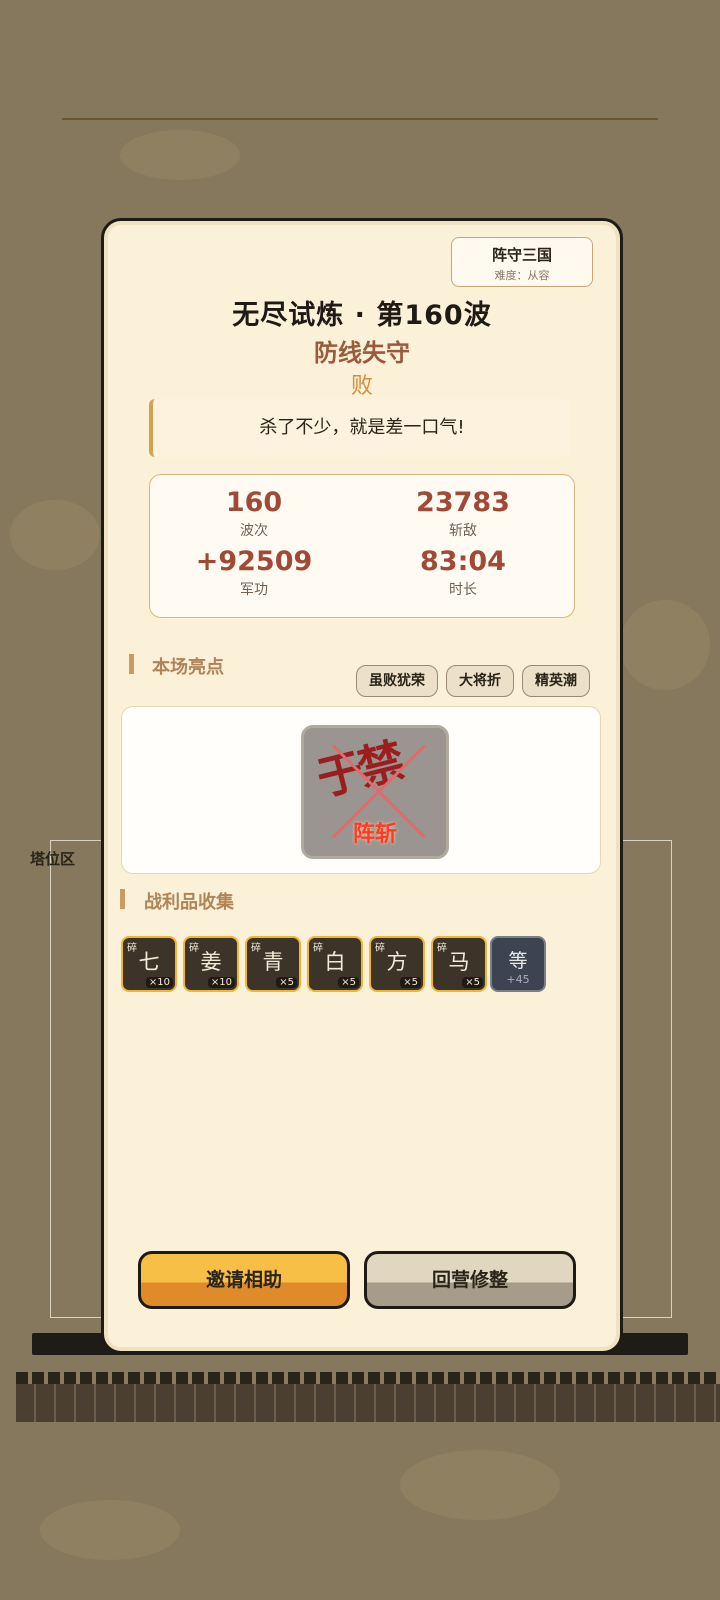 This screenshot has height=1600, width=720. I want to click on stat-merit: +92509 军功, so click(254, 572).